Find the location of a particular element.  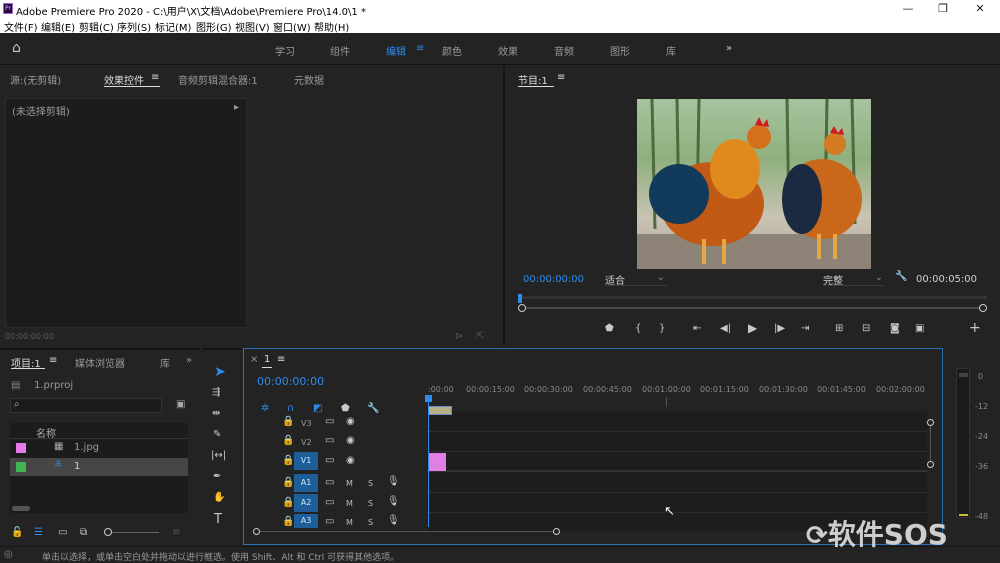

timeline-close-icon: × is located at coordinates (254, 359).